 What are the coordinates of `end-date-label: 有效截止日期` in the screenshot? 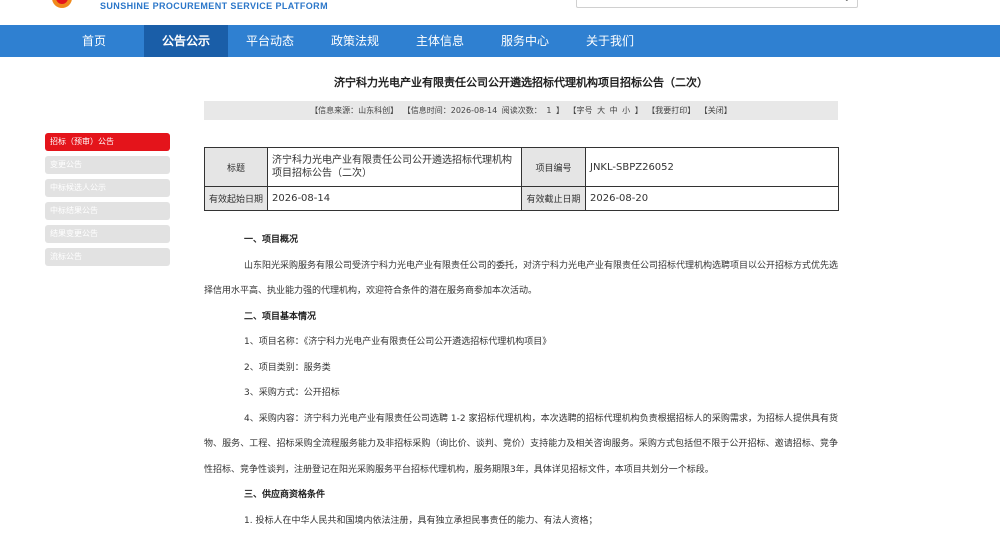 It's located at (553, 198).